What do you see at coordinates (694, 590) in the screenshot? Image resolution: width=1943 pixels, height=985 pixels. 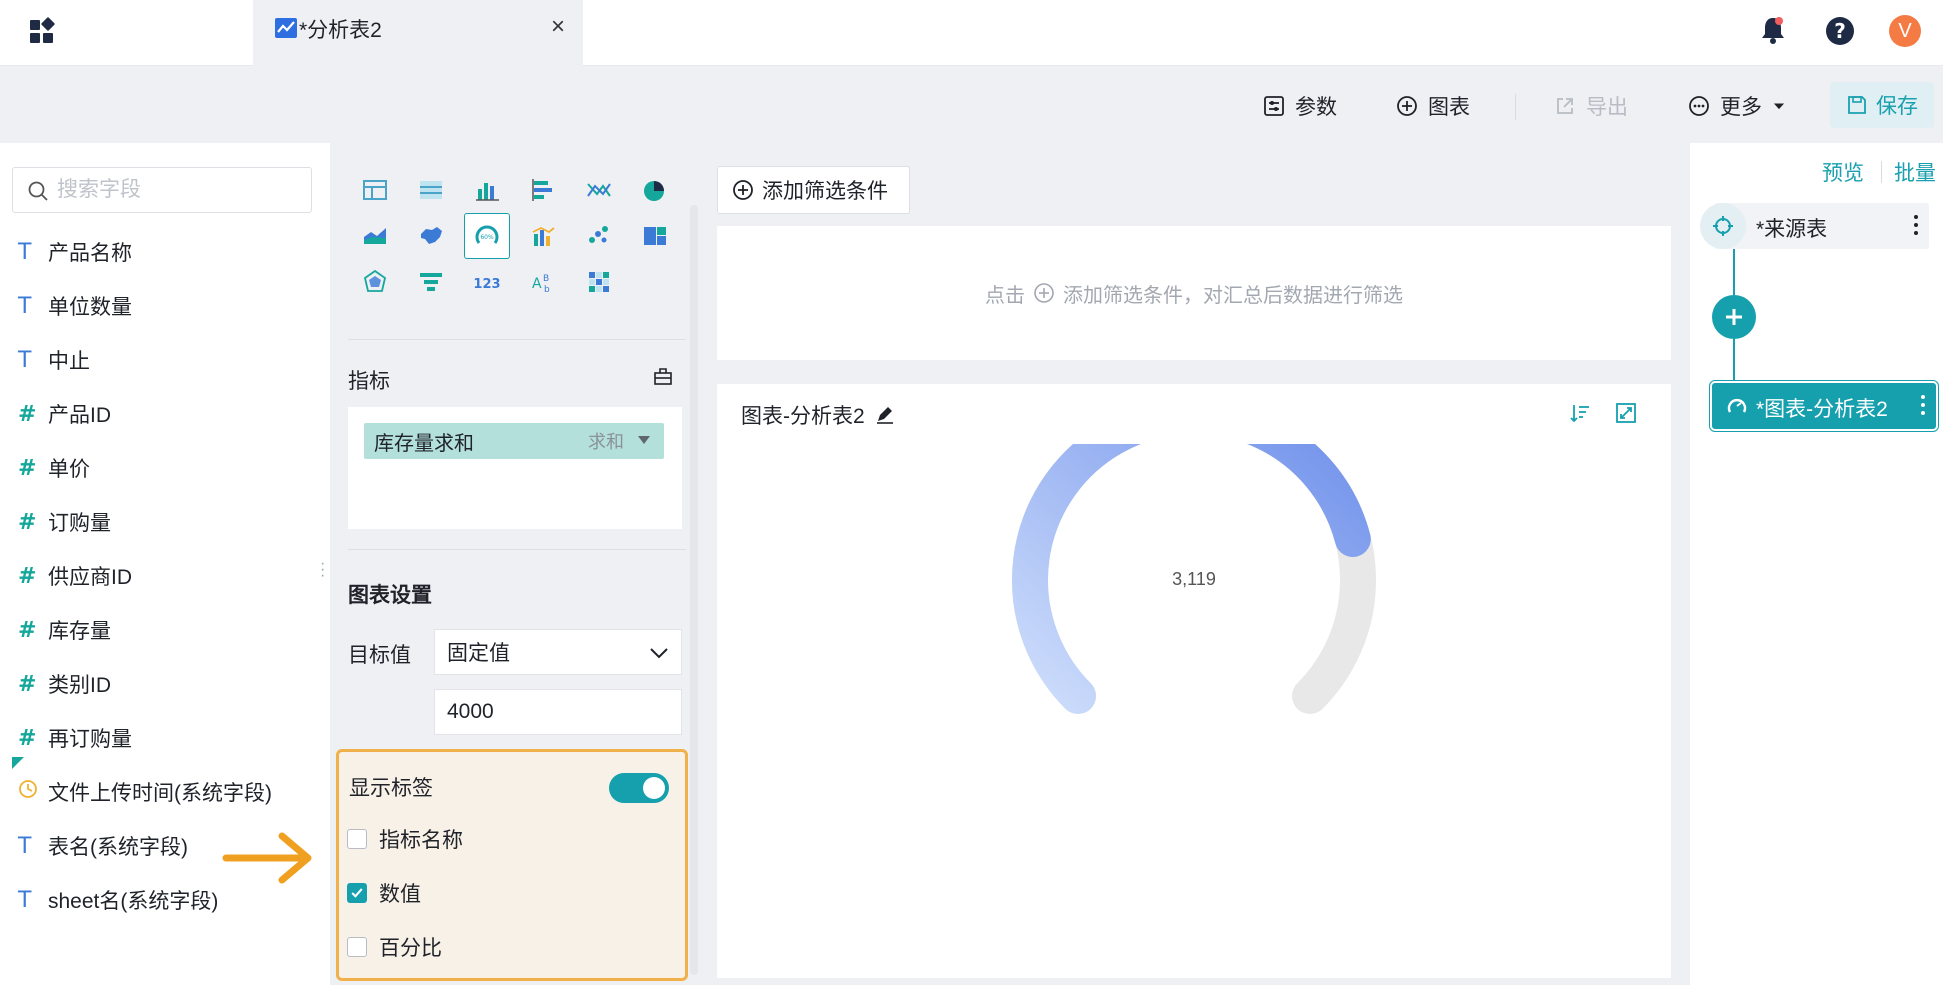 I see `config-scrollbar` at bounding box center [694, 590].